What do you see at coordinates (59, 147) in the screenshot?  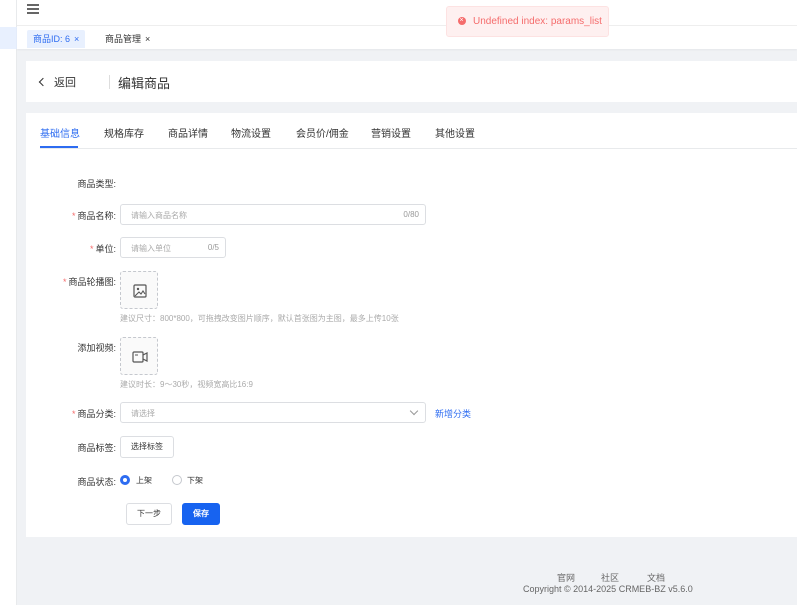 I see `active-tab-underline` at bounding box center [59, 147].